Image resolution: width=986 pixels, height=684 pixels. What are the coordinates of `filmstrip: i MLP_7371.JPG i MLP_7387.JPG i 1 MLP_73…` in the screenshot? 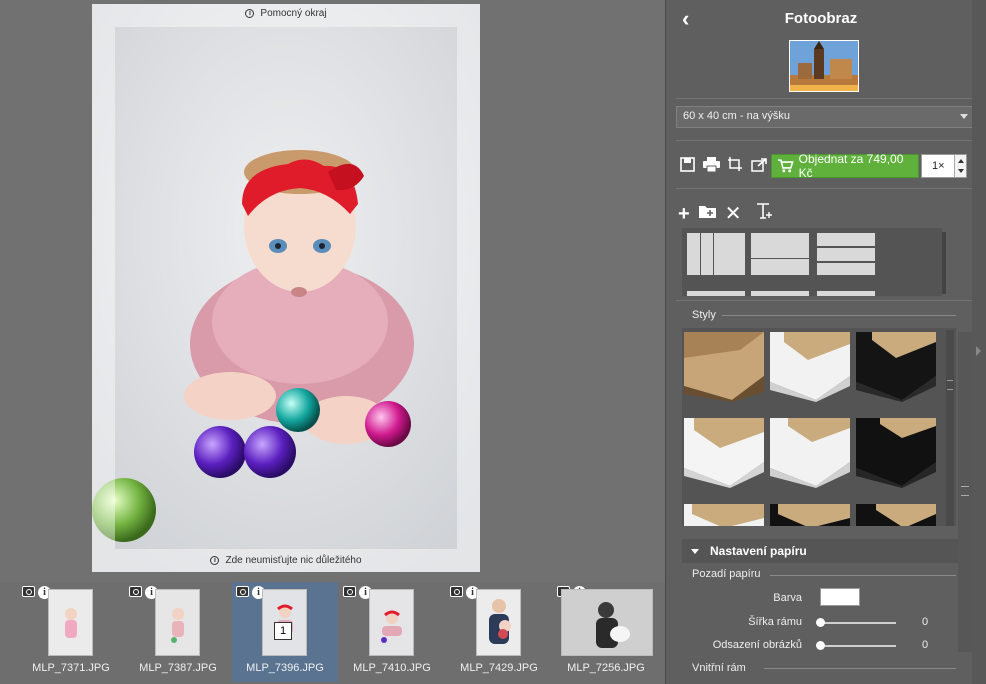 It's located at (332, 633).